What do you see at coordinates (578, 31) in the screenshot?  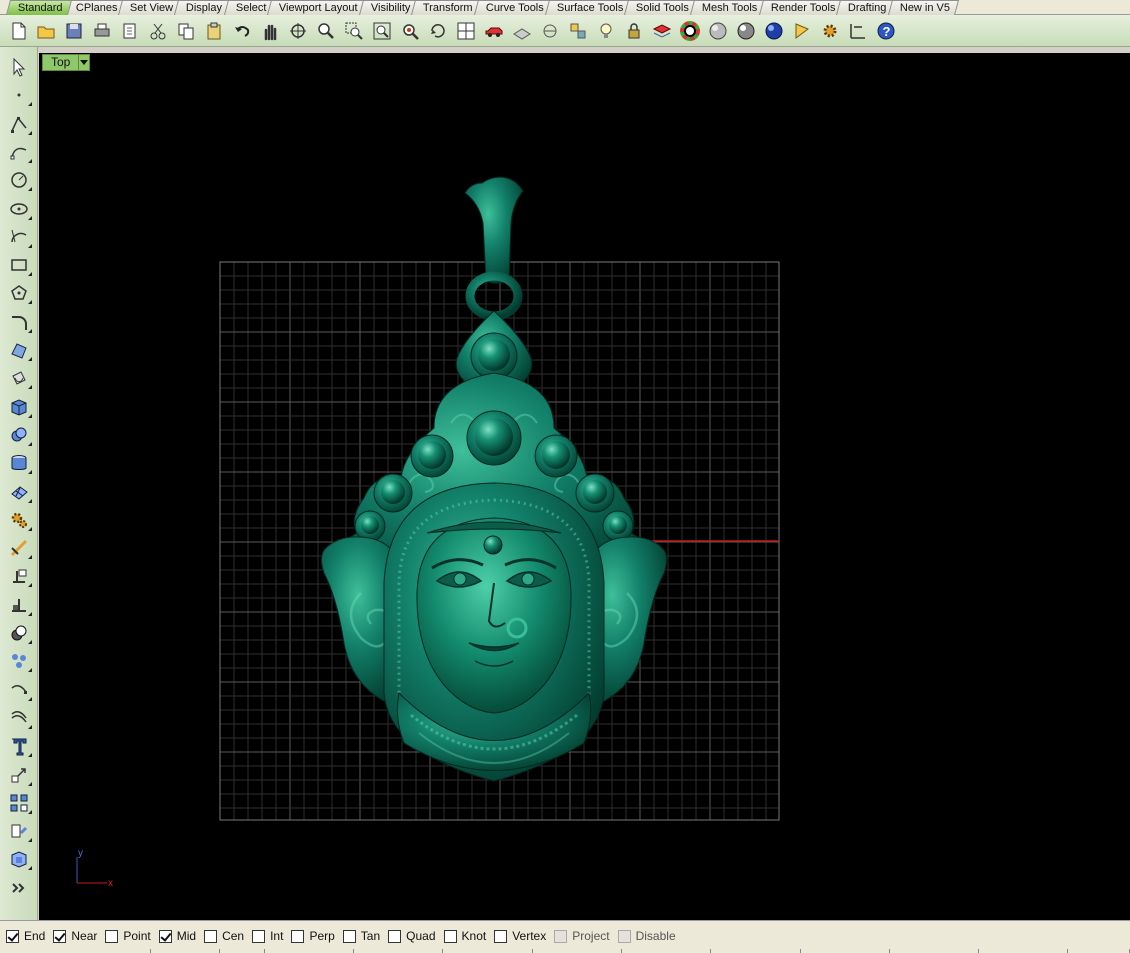 I see `properties-button` at bounding box center [578, 31].